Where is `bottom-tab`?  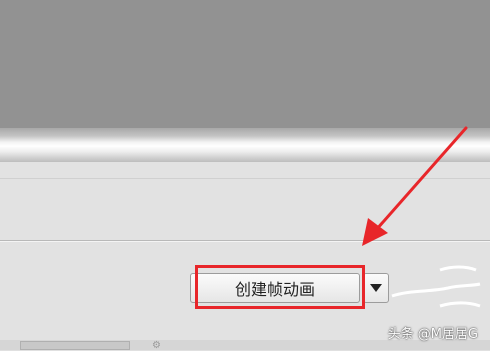 bottom-tab is located at coordinates (75, 345).